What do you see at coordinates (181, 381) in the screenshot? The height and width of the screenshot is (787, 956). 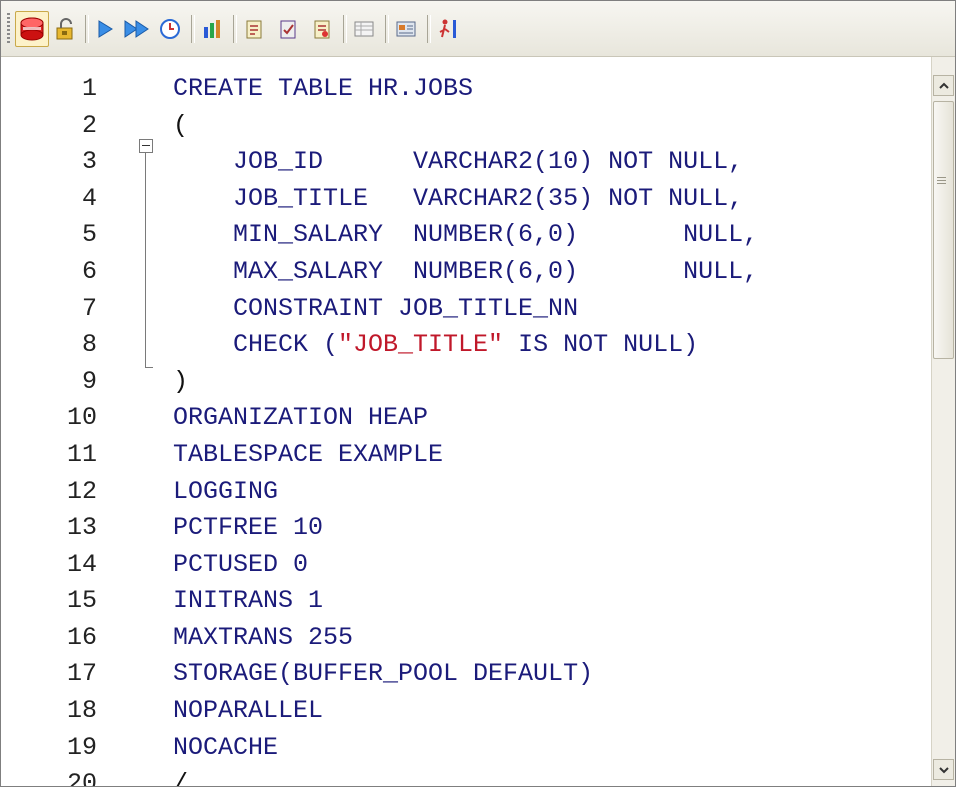 I see `code-line: )` at bounding box center [181, 381].